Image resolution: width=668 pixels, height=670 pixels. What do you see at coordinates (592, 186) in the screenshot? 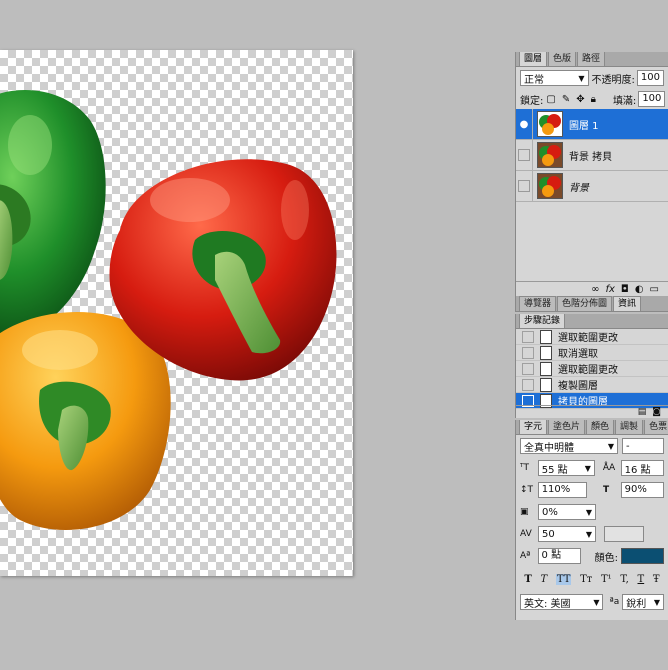
I see `layer-row-background: 背景` at bounding box center [592, 186].